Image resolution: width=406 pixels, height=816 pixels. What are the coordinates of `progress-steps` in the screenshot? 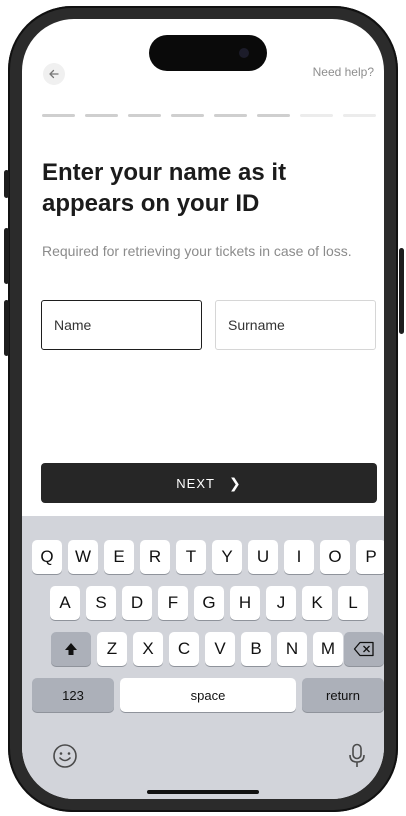 It's located at (209, 115).